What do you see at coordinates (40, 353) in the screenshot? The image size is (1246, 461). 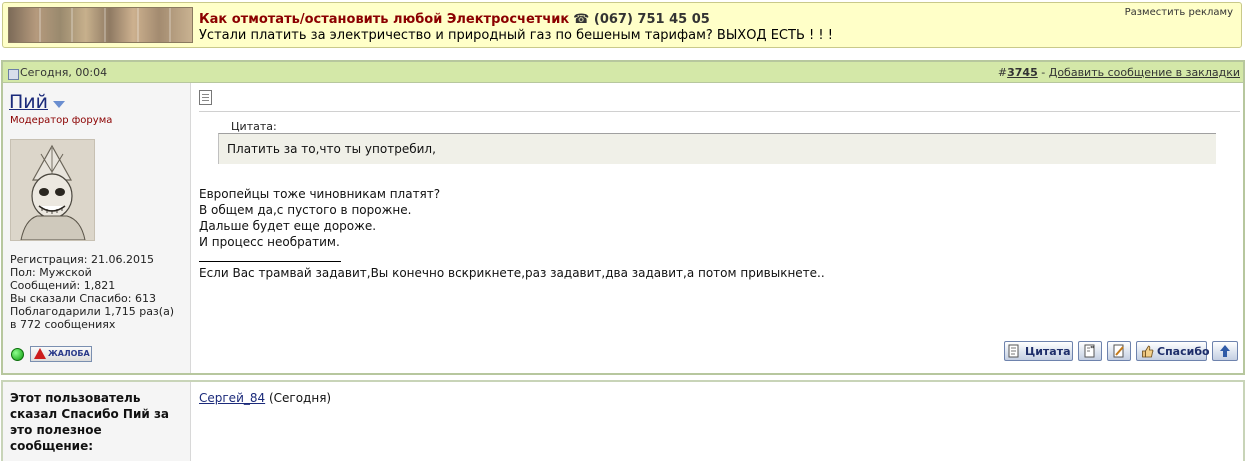 I see `warning-icon` at bounding box center [40, 353].